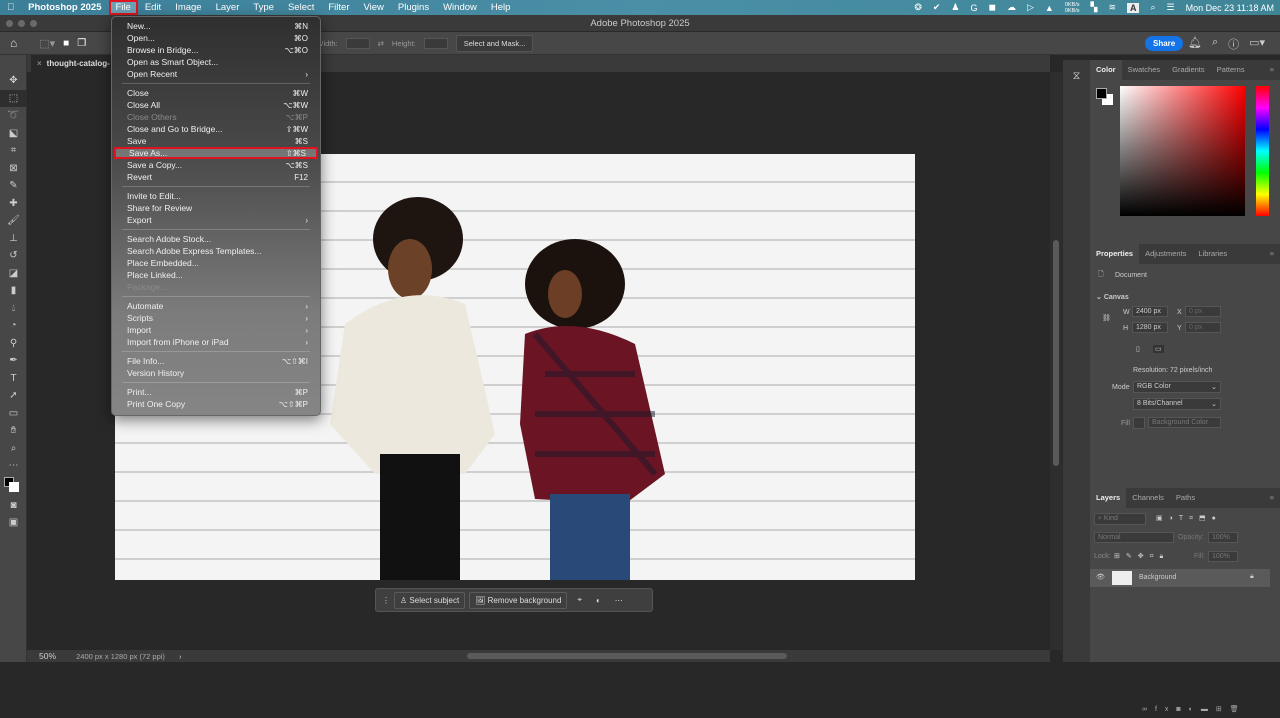 This screenshot has height=718, width=1280. Describe the element at coordinates (153, 7) in the screenshot. I see `menu-edit: Edit` at that location.